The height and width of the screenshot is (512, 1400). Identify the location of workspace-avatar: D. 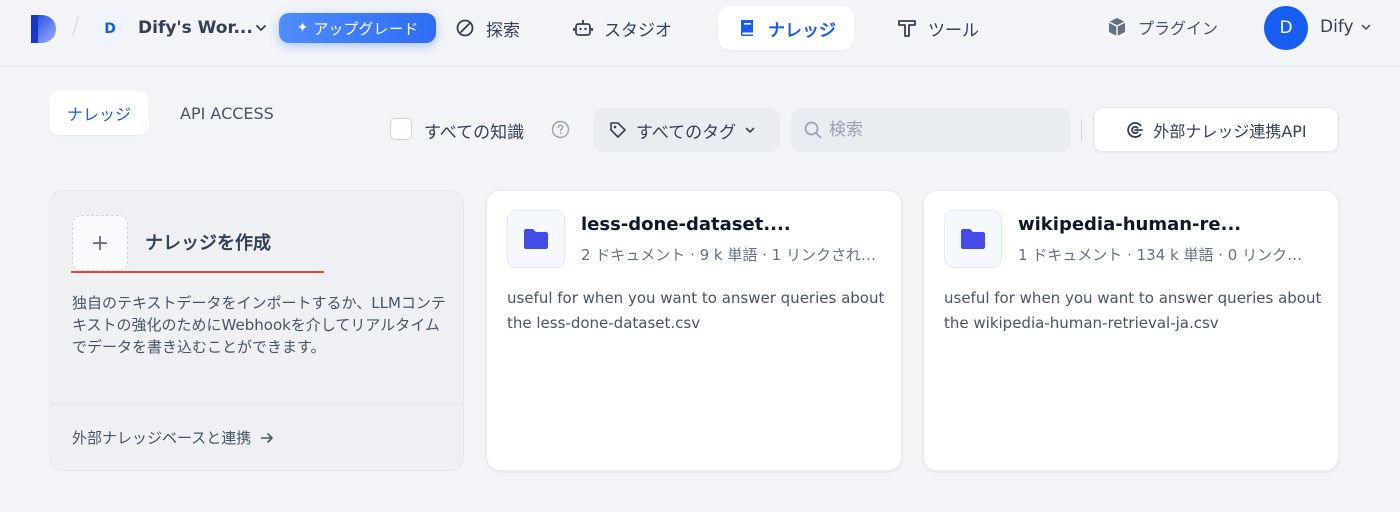
(110, 29).